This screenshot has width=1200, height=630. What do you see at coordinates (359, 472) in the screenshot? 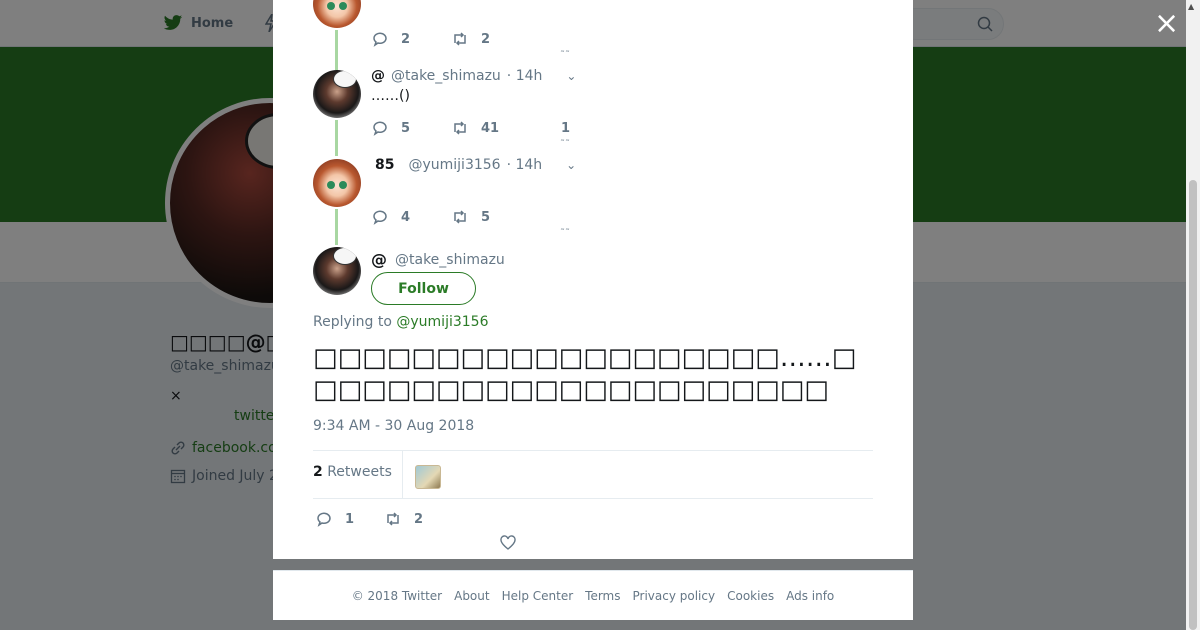
I see `retweet-label: Retweets` at bounding box center [359, 472].